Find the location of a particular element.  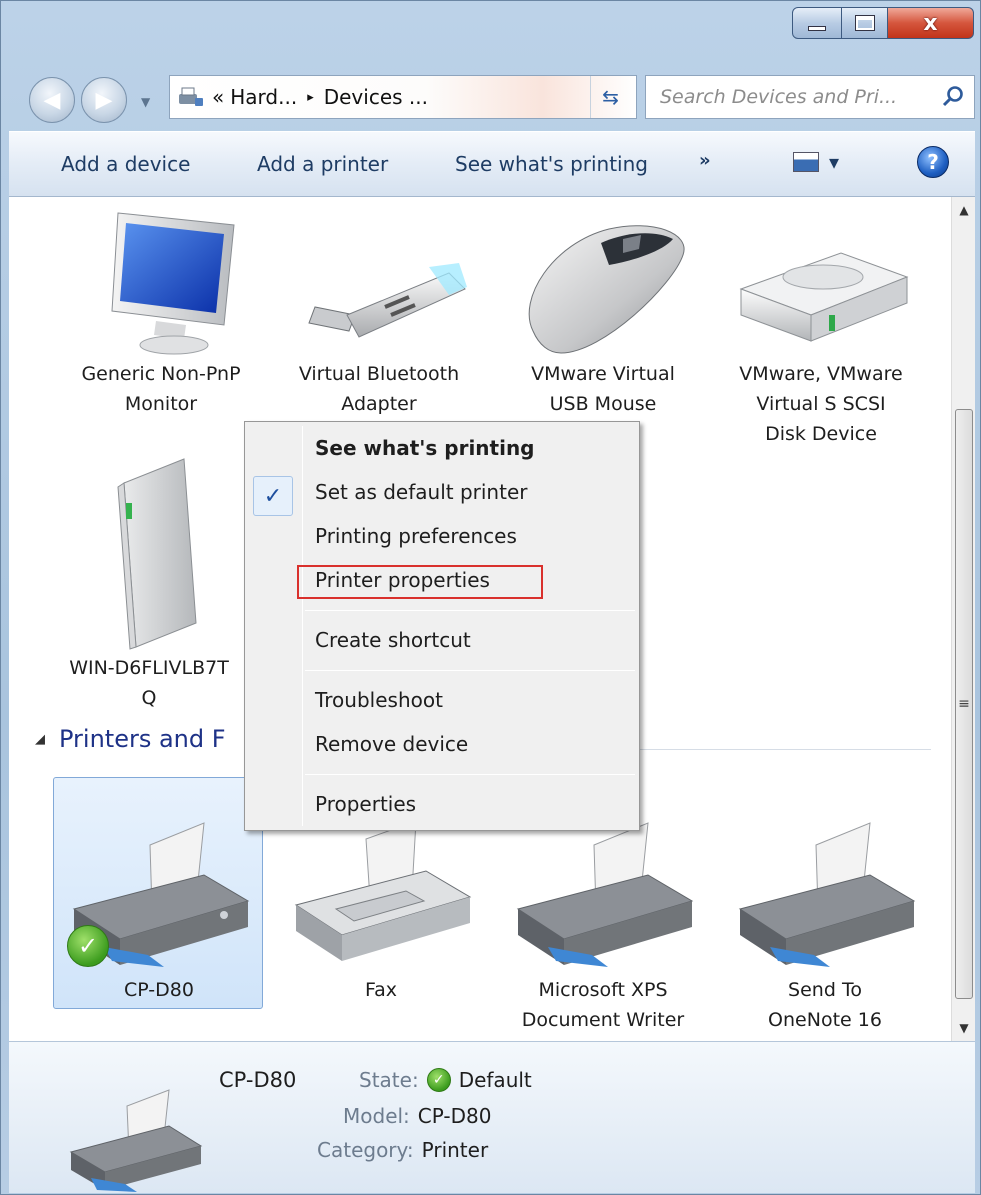

model-value: CP-D80 is located at coordinates (454, 1116).